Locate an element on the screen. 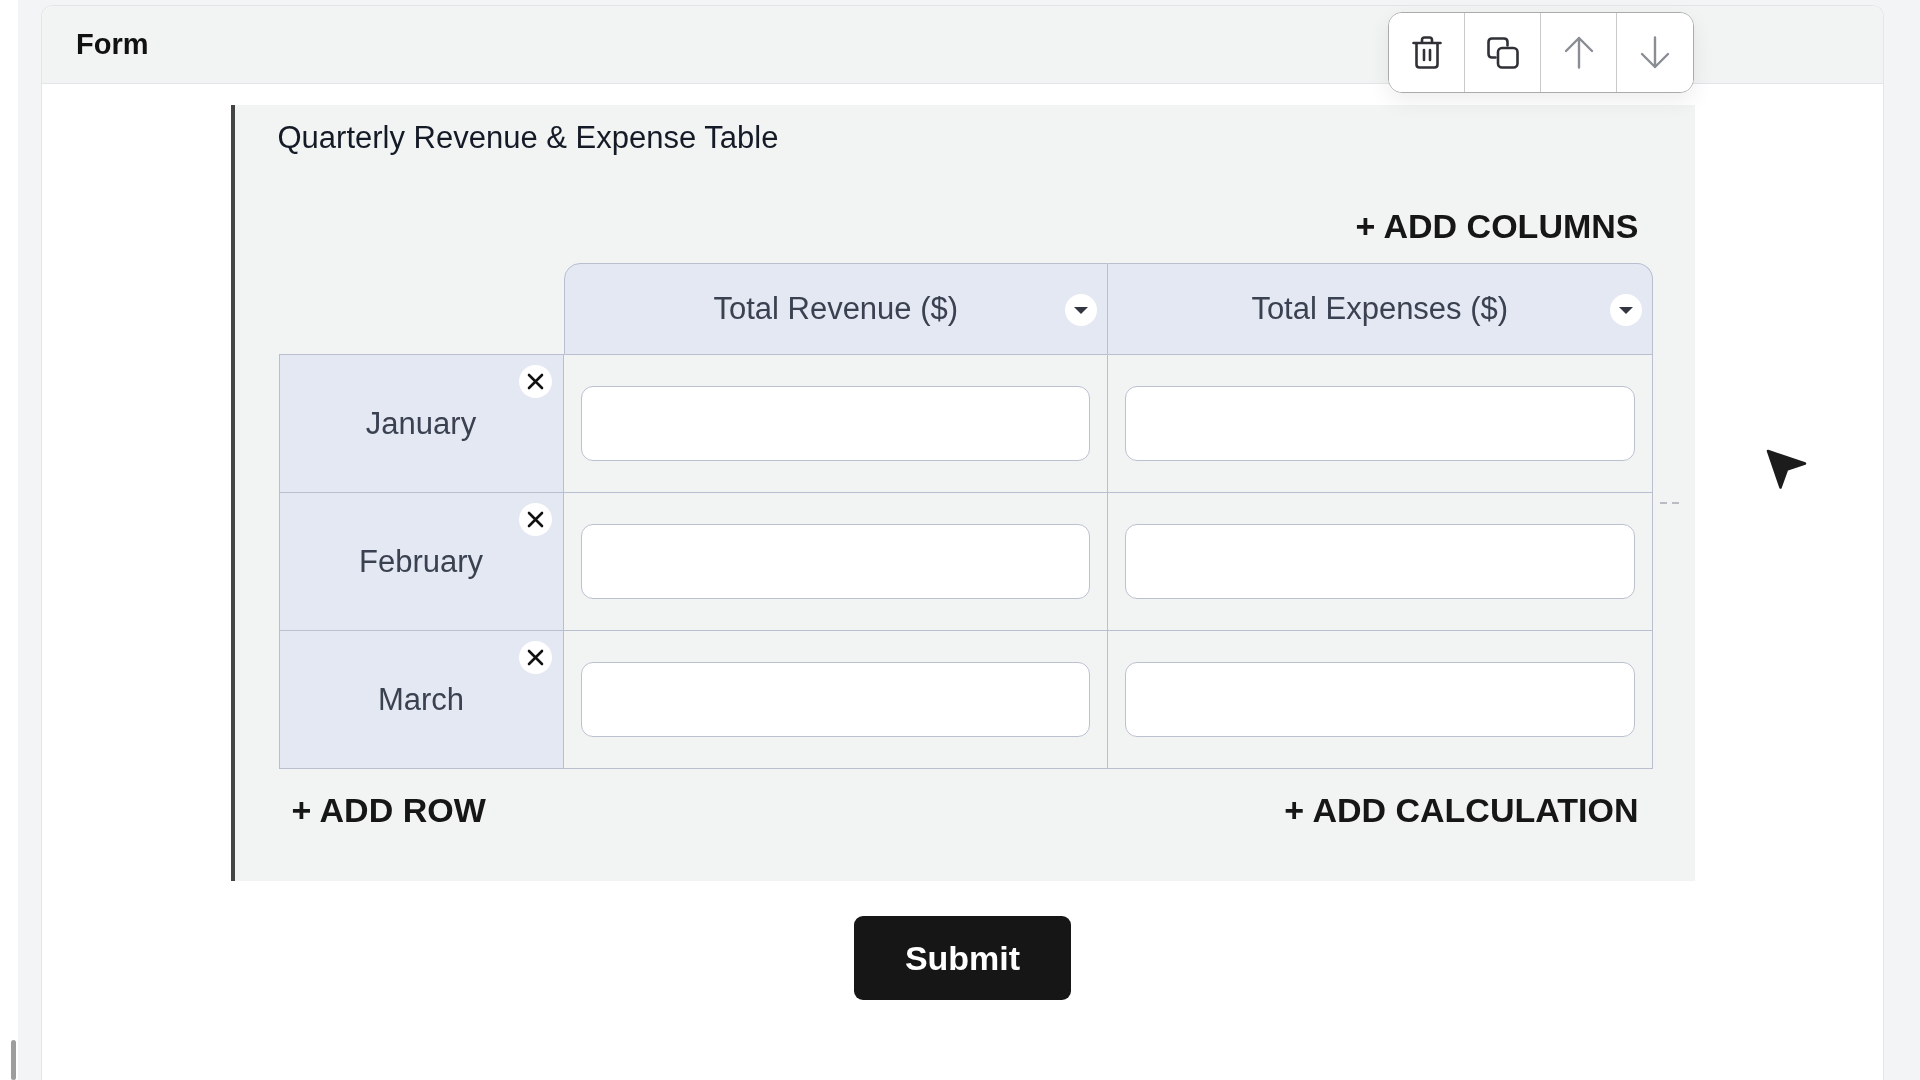  table-title: Quarterly Revenue & Expense Table is located at coordinates (528, 138).